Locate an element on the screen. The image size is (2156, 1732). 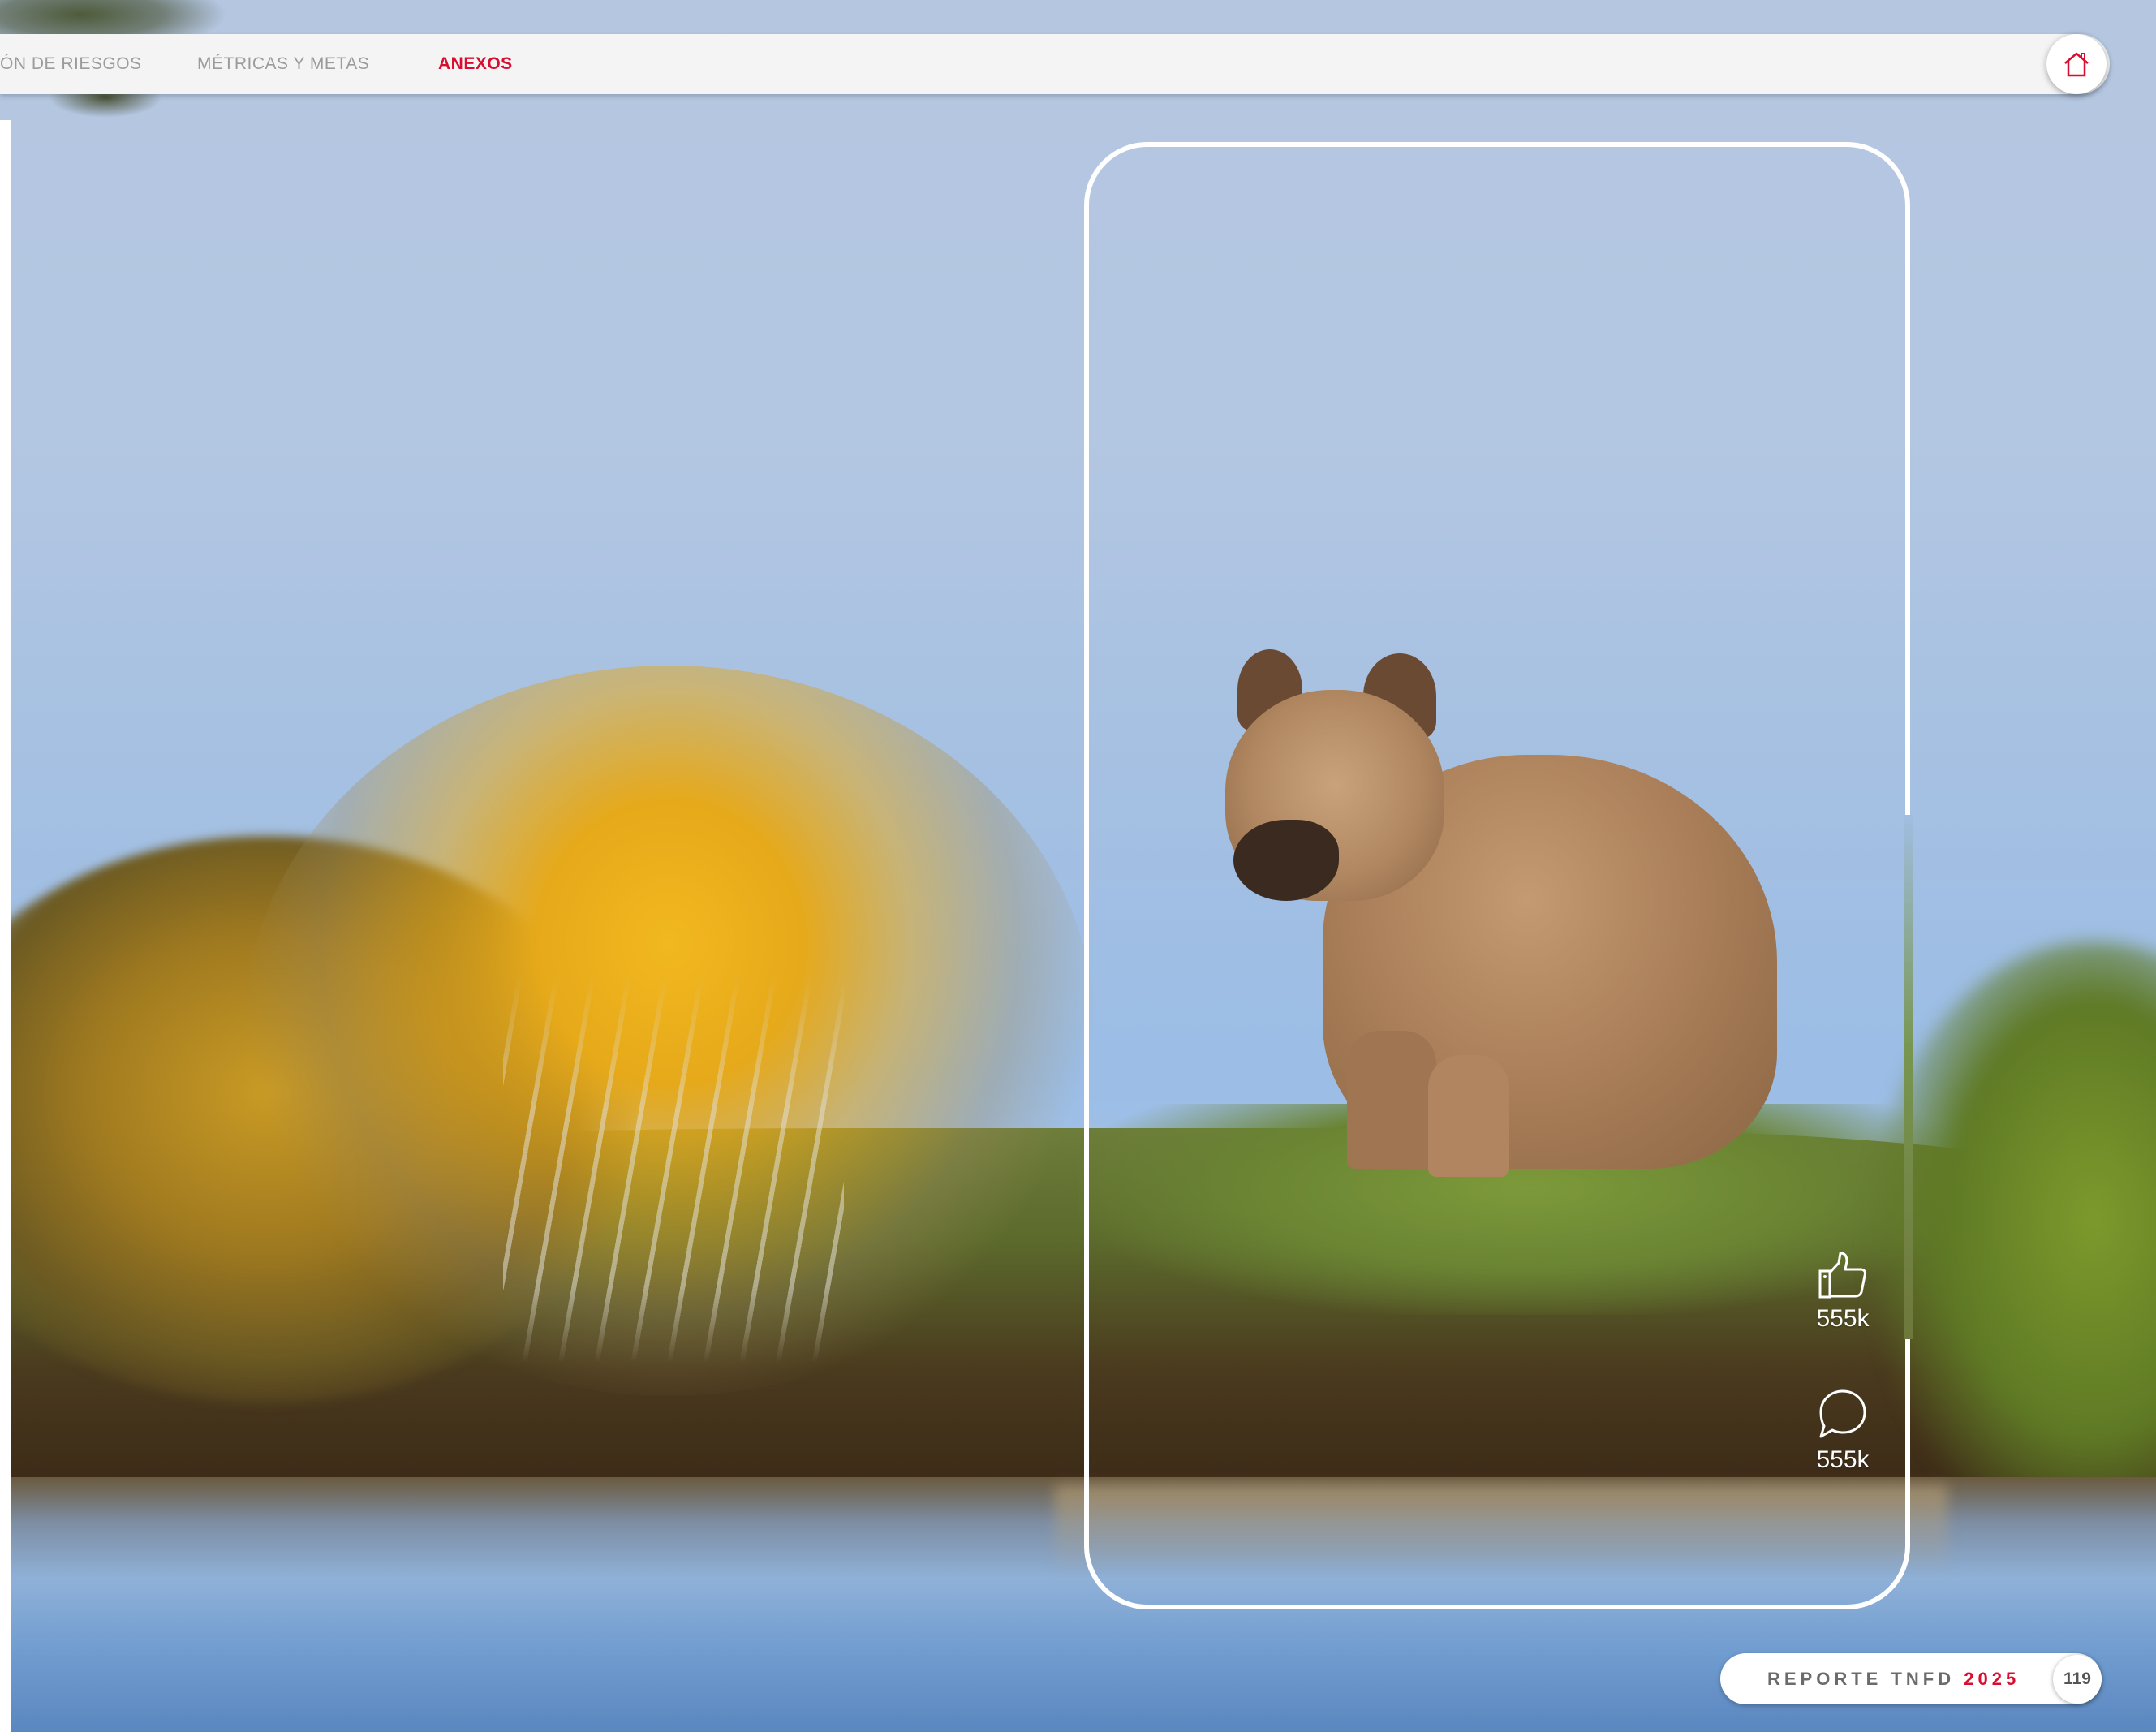
report-title: REPORTE TNFD 2025 is located at coordinates (1893, 1678).